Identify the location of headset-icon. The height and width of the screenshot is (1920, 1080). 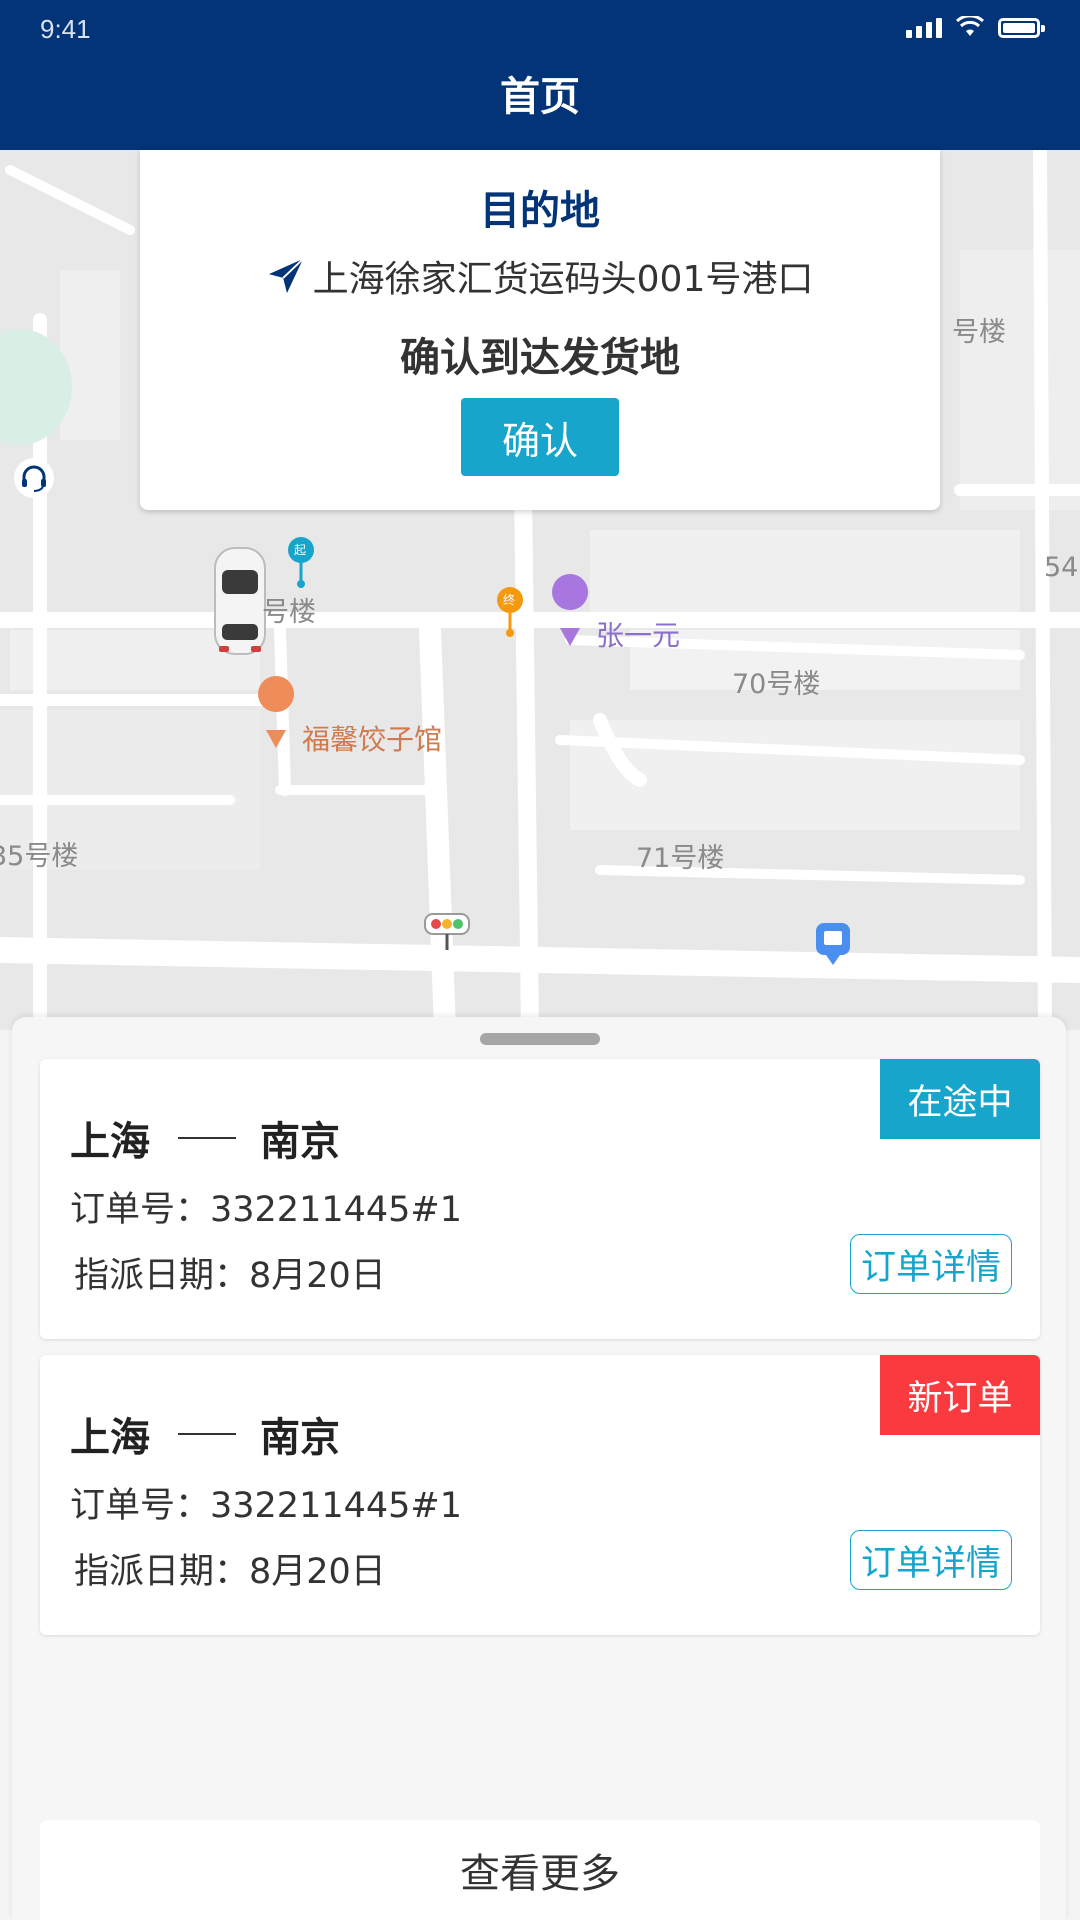
(34, 478).